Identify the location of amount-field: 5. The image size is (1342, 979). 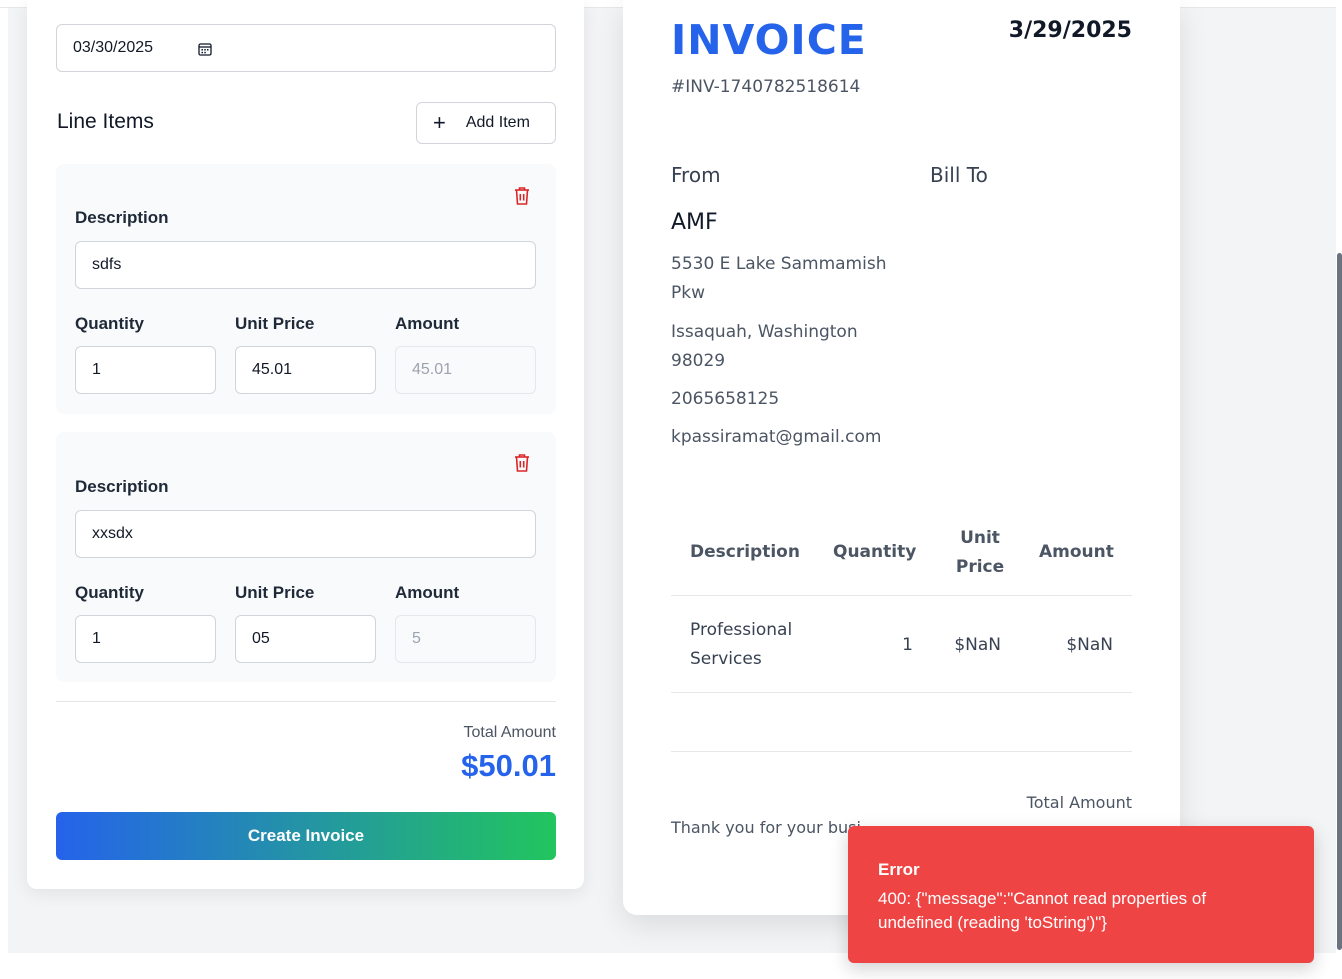
(465, 639).